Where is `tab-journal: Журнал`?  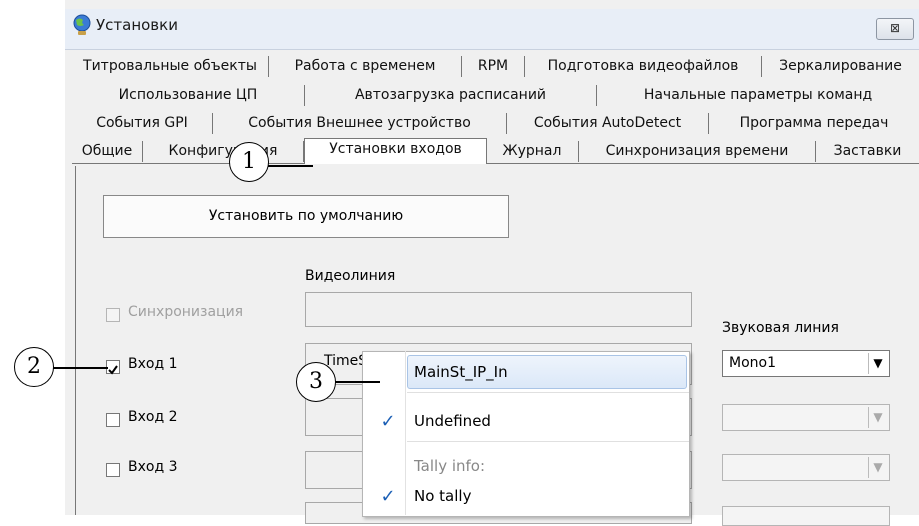 tab-journal: Журнал is located at coordinates (532, 151).